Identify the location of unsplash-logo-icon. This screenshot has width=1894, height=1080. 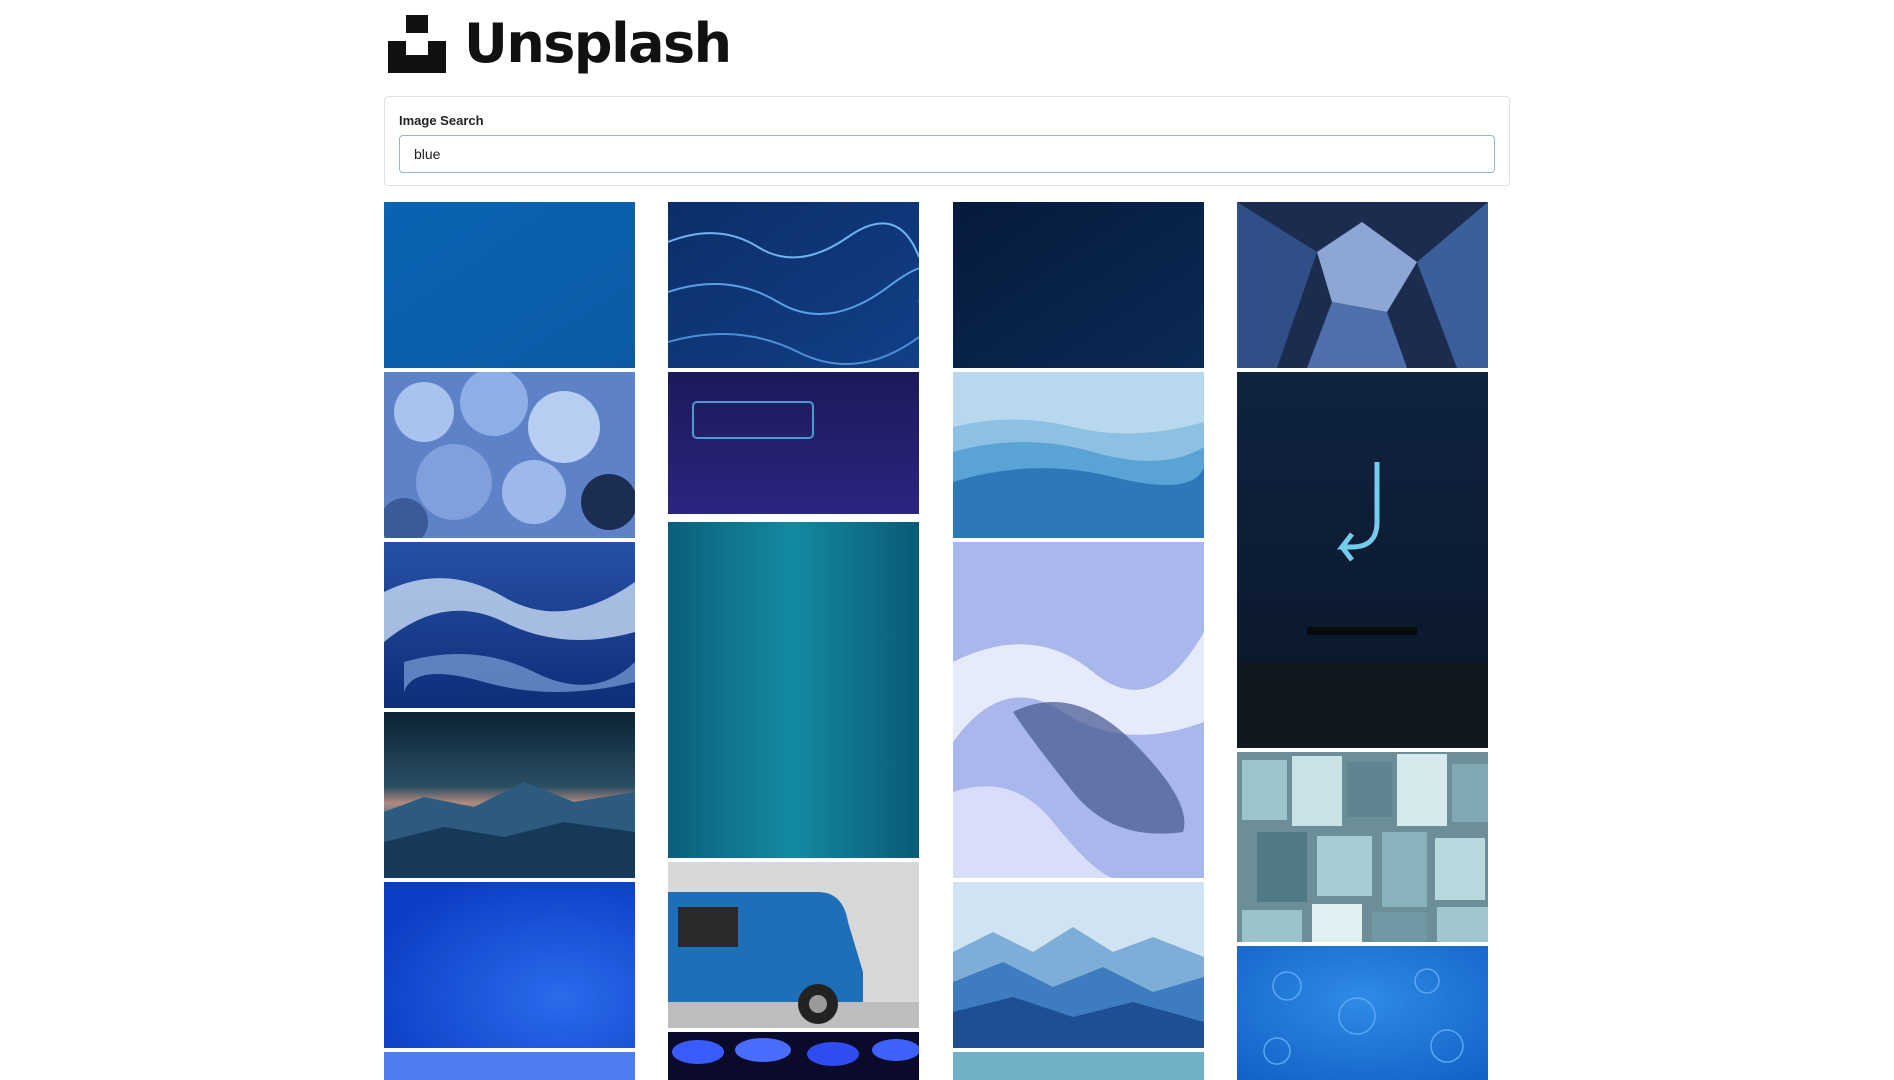
(417, 44).